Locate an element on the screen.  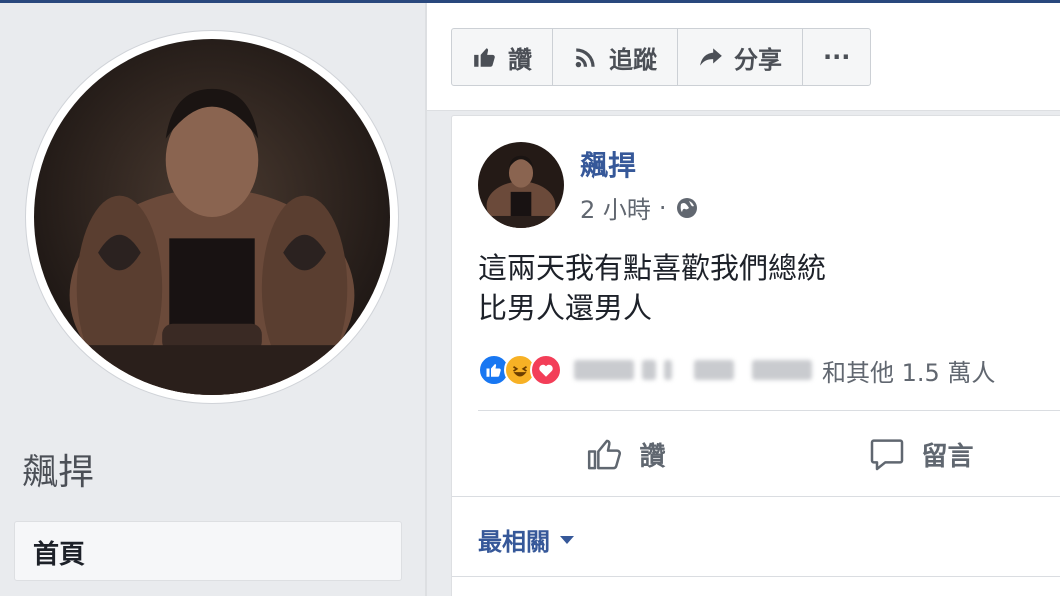
globe-icon is located at coordinates (687, 208).